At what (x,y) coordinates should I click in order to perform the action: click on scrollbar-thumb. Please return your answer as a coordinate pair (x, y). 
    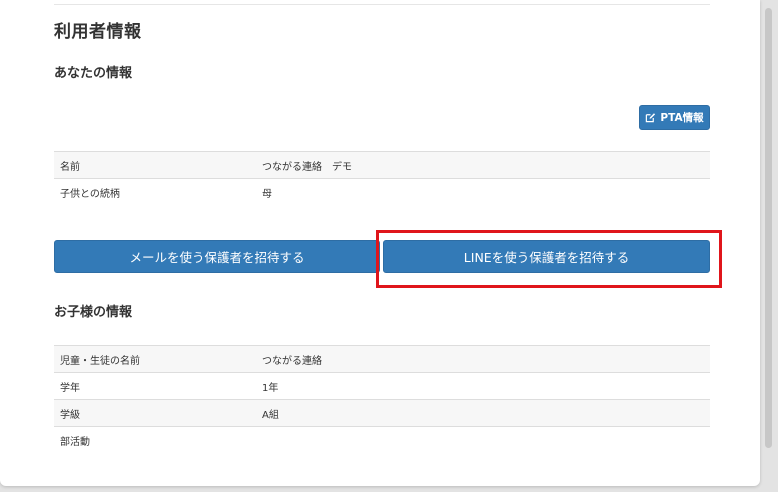
    Looking at the image, I should click on (768, 228).